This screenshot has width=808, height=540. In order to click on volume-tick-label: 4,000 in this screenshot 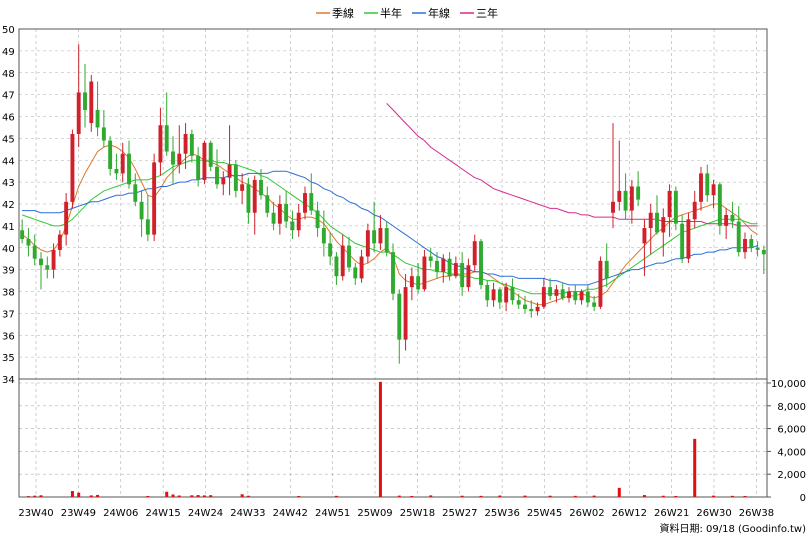, I will do `click(791, 452)`.